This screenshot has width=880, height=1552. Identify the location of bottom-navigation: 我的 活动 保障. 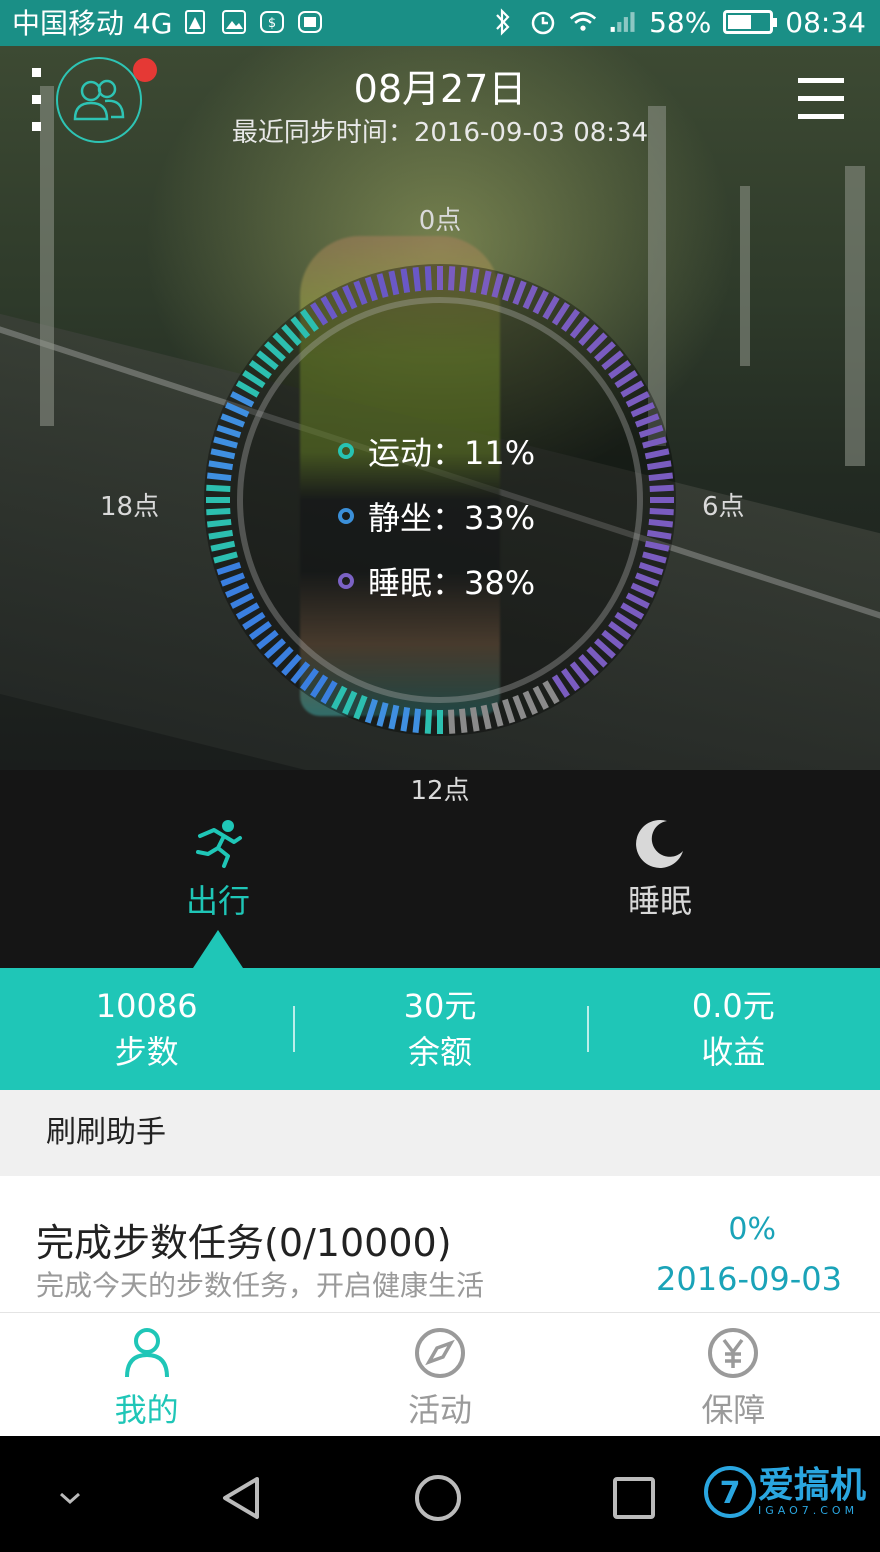
(440, 1374).